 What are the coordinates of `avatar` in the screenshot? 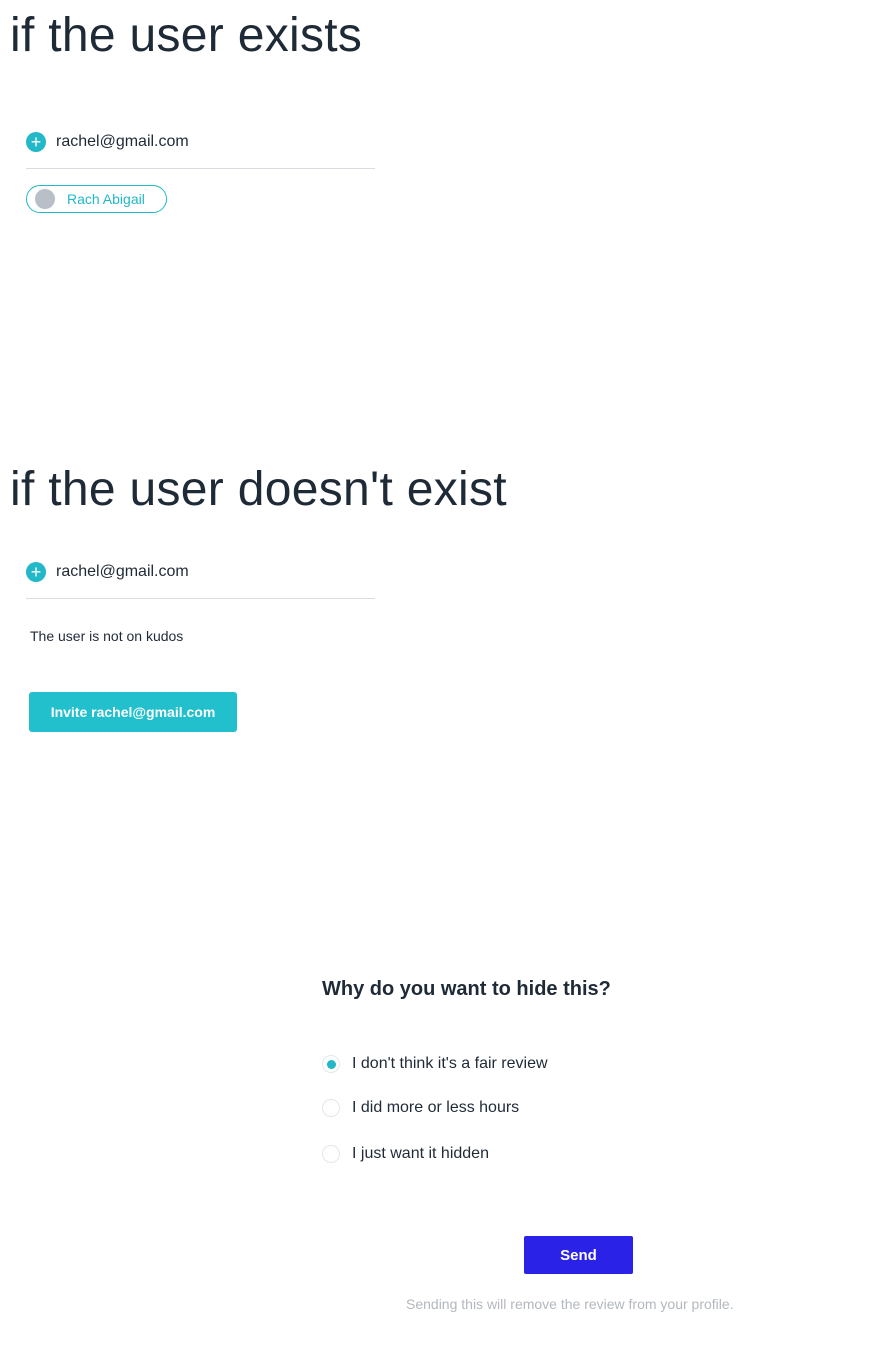 It's located at (45, 199).